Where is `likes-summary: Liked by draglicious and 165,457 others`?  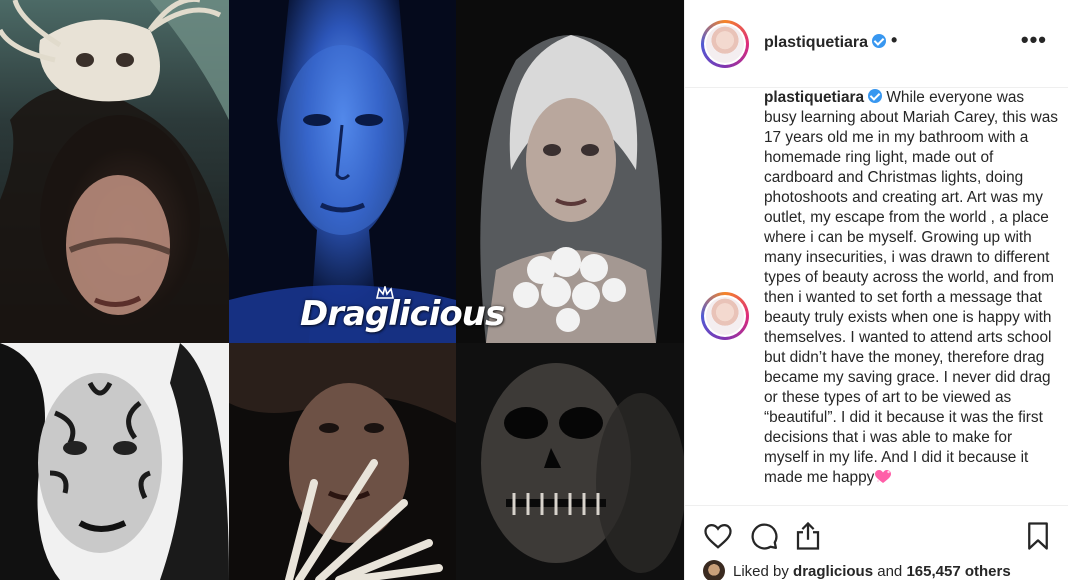 likes-summary: Liked by draglicious and 165,457 others is located at coordinates (857, 570).